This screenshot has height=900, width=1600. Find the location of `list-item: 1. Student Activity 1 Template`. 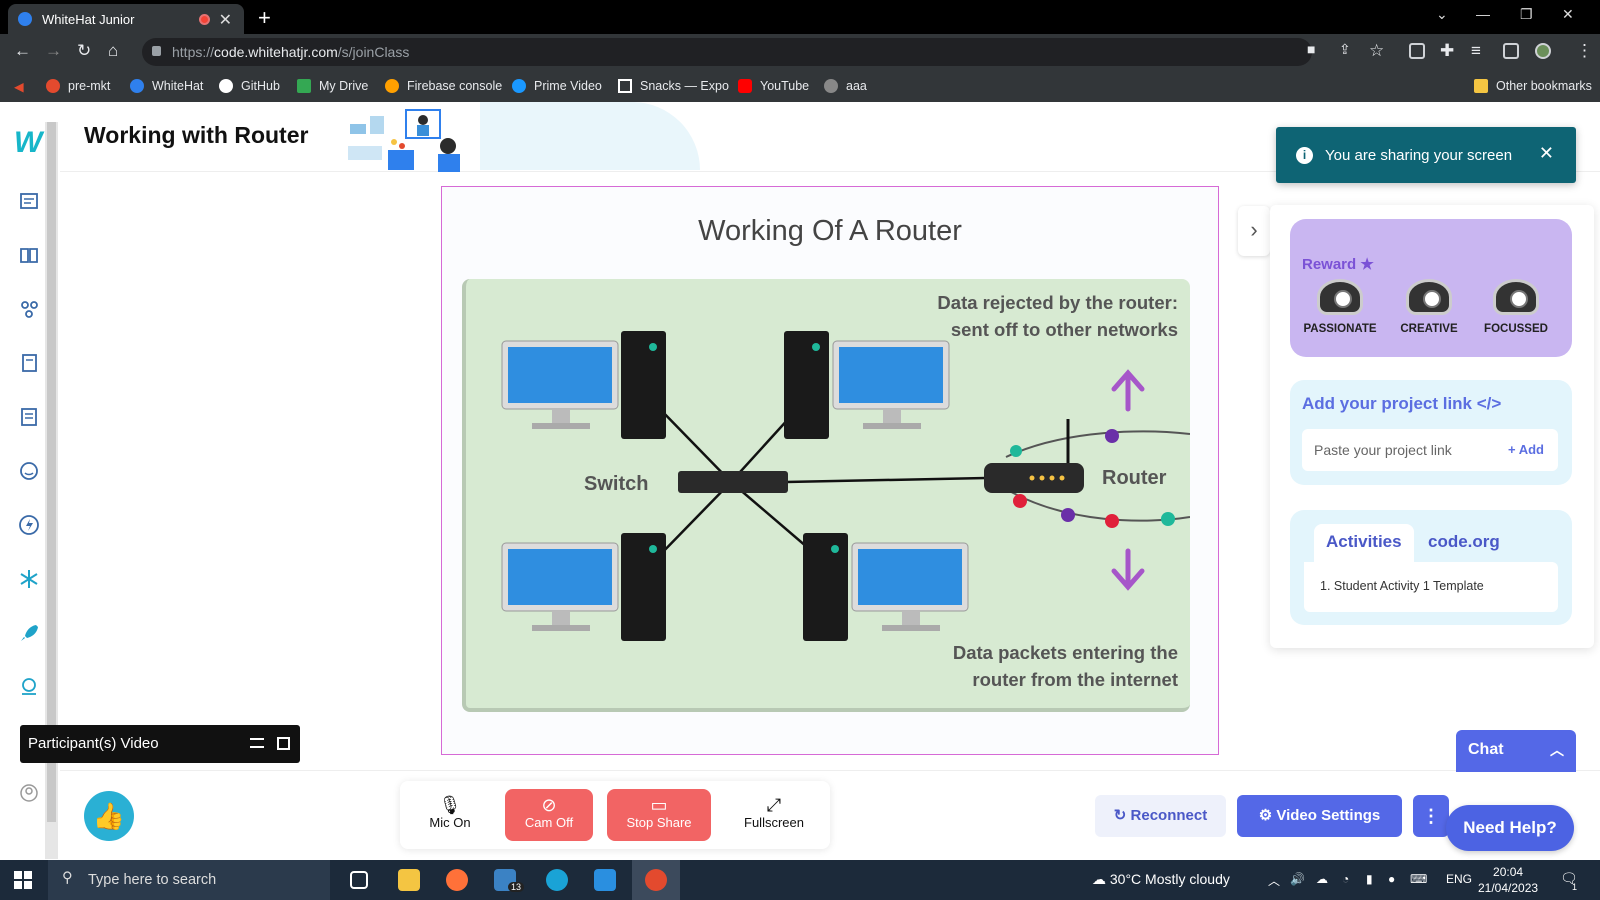

list-item: 1. Student Activity 1 Template is located at coordinates (1439, 586).